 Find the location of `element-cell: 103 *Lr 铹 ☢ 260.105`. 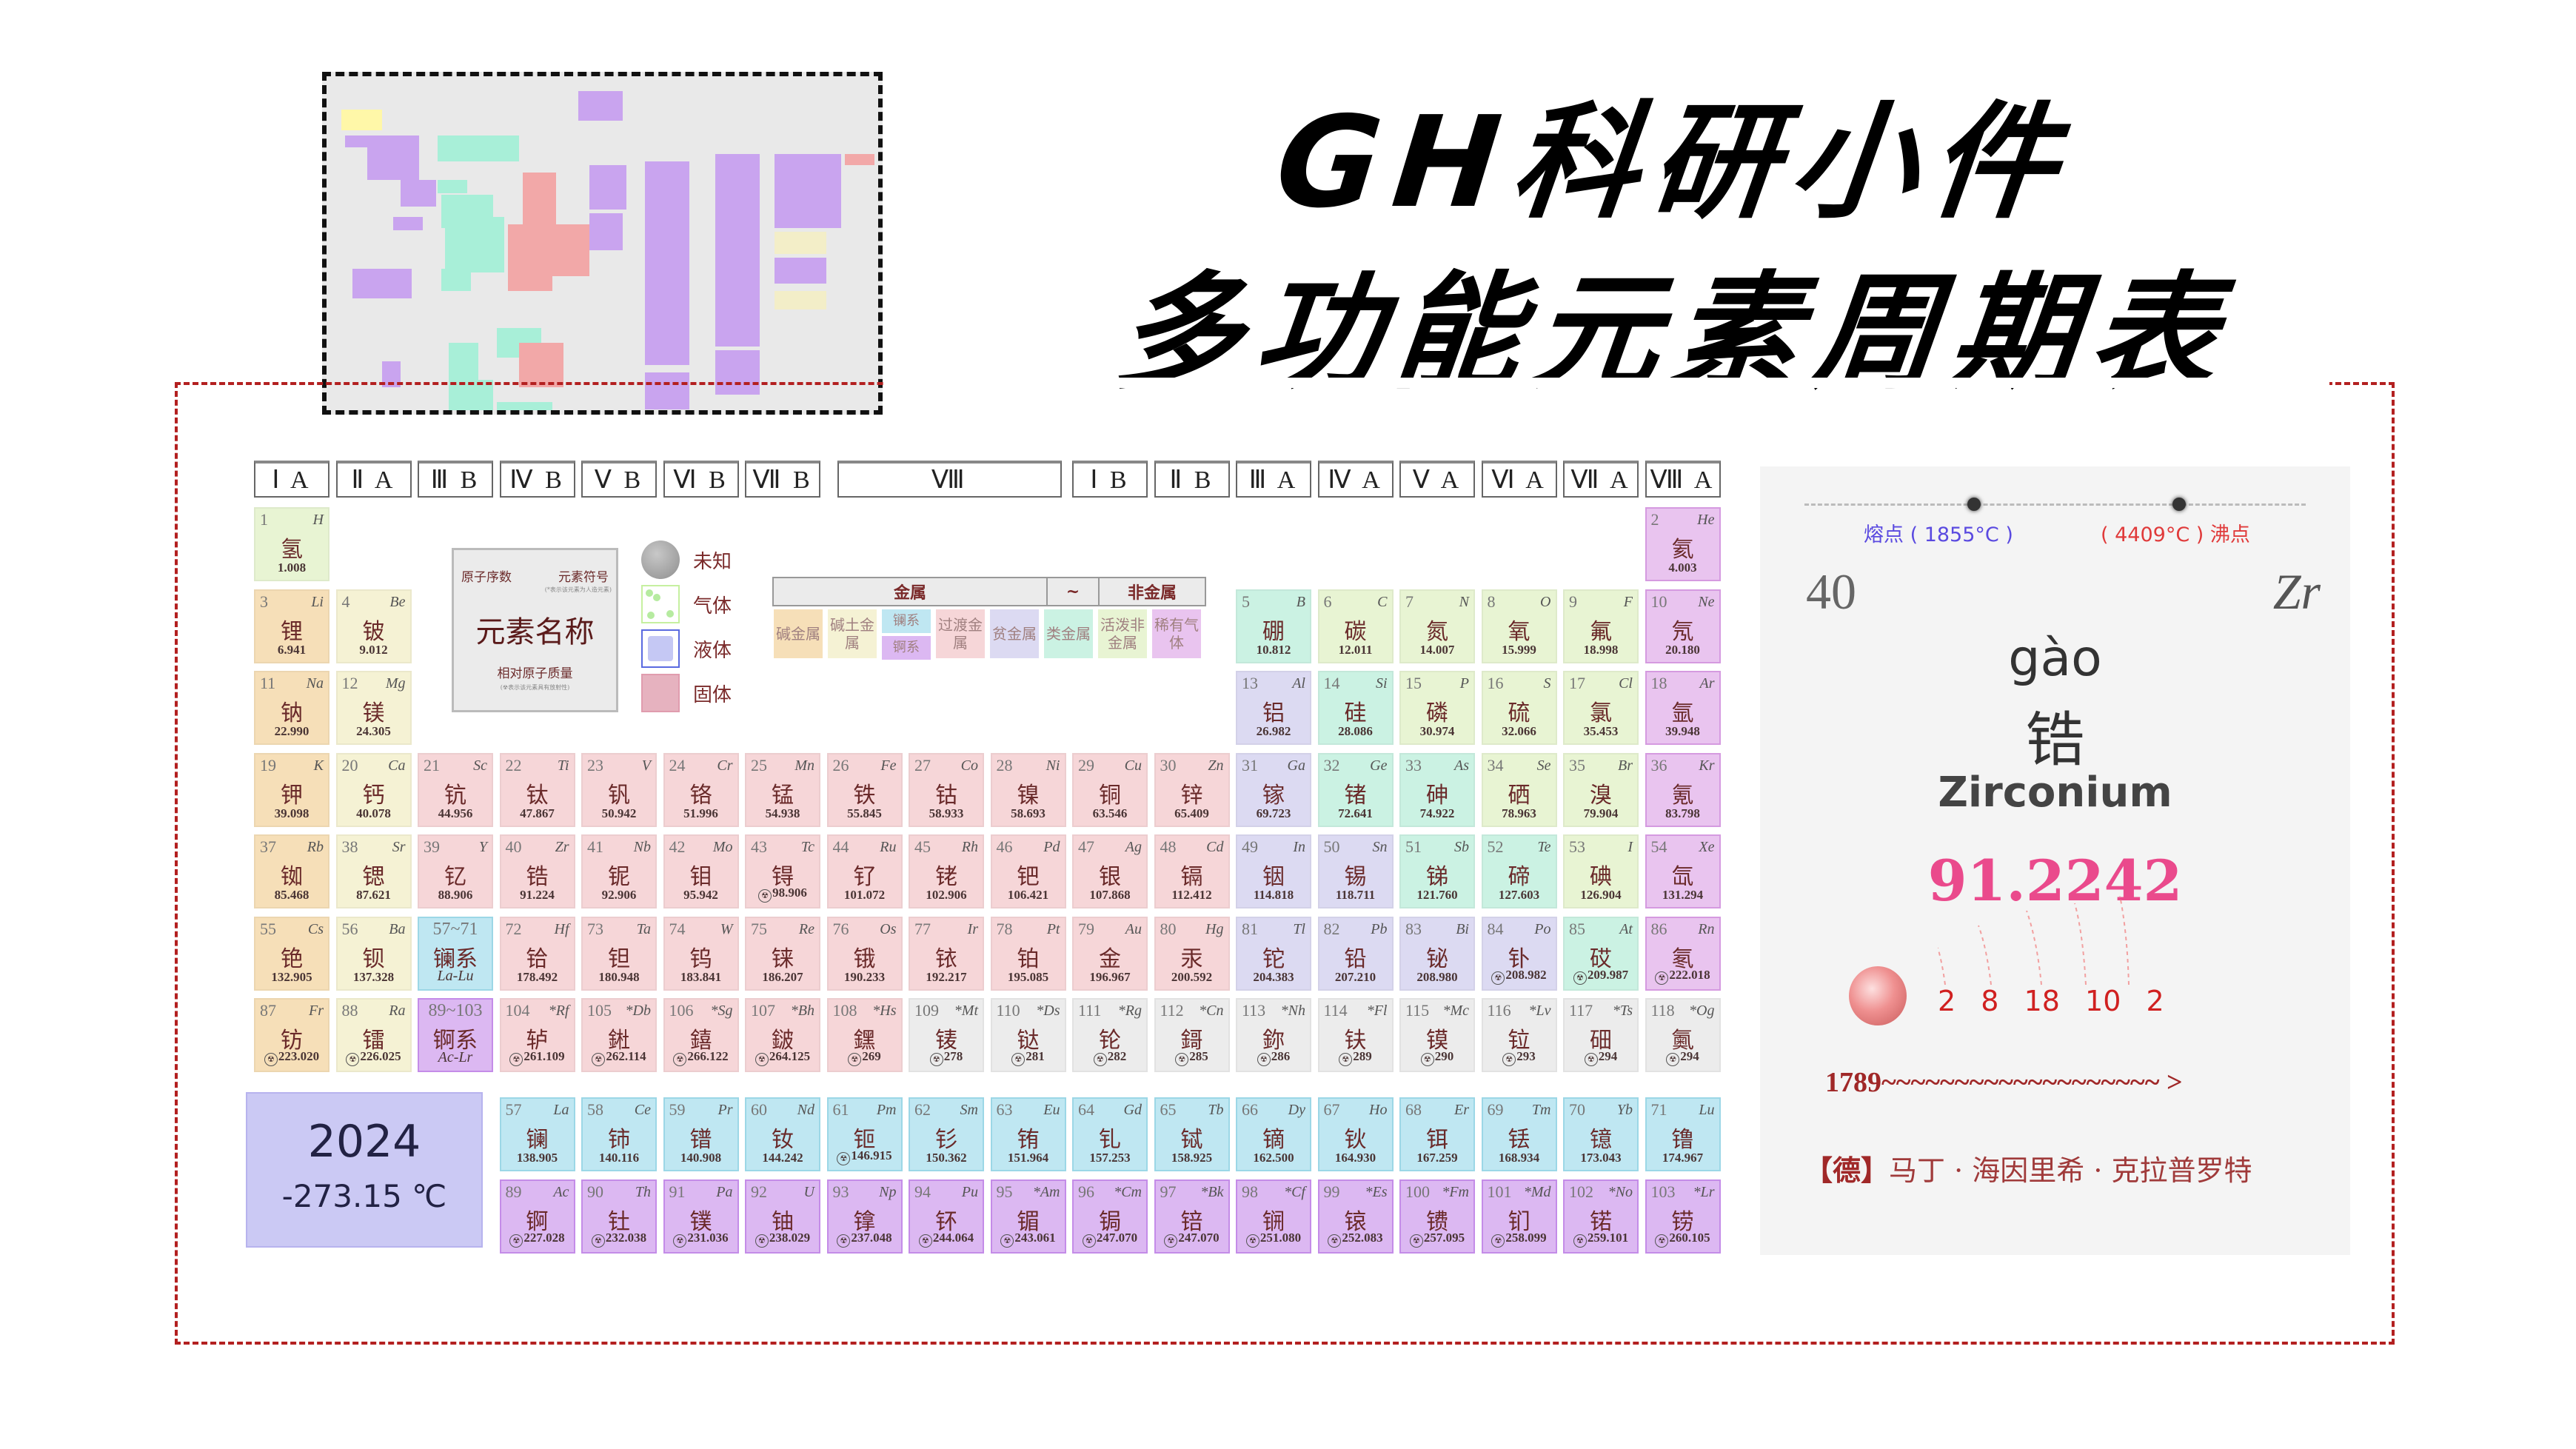

element-cell: 103 *Lr 铹 ☢ 260.105 is located at coordinates (1683, 1216).